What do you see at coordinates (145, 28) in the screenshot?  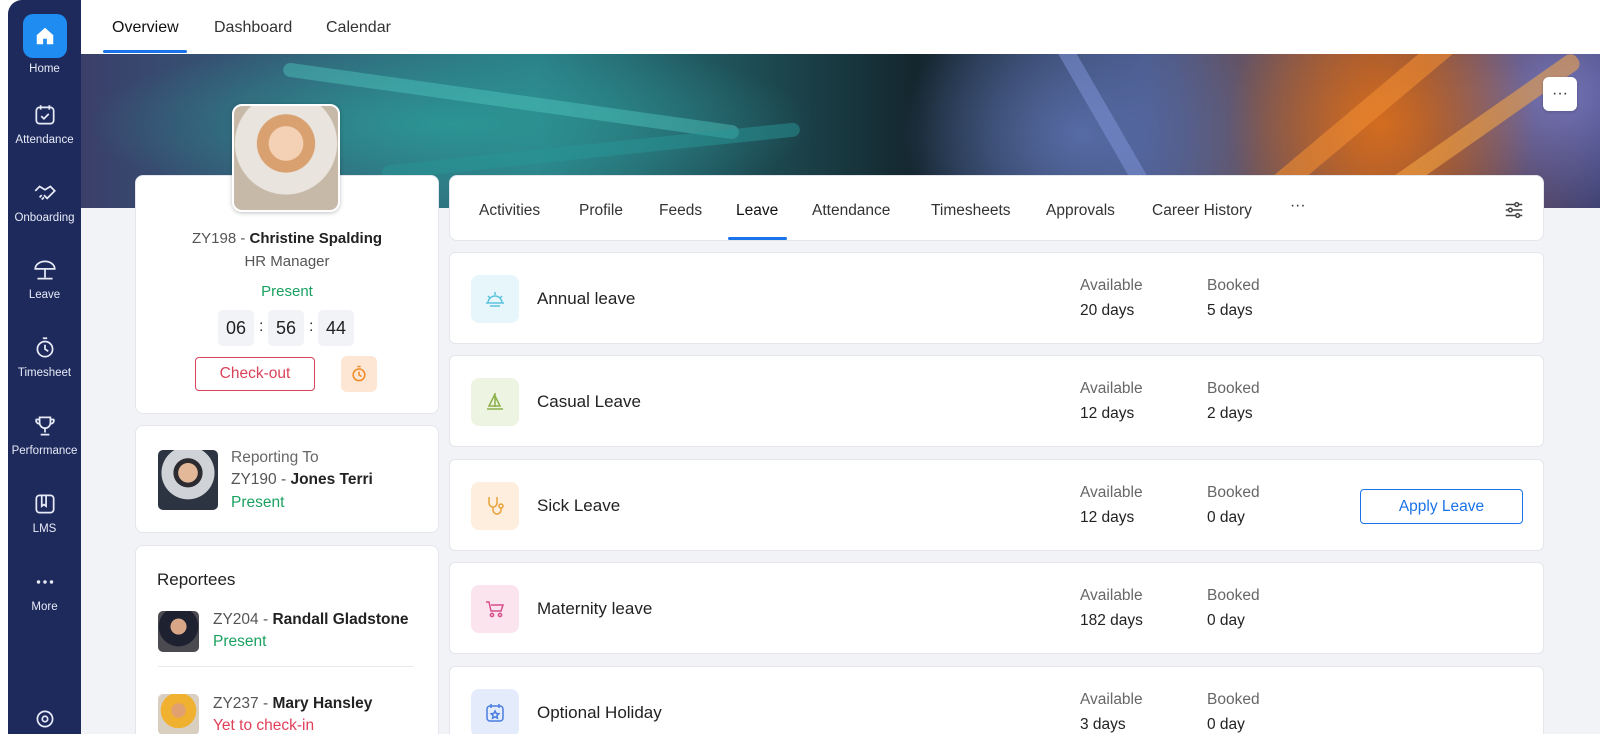 I see `tab-overview: Overview` at bounding box center [145, 28].